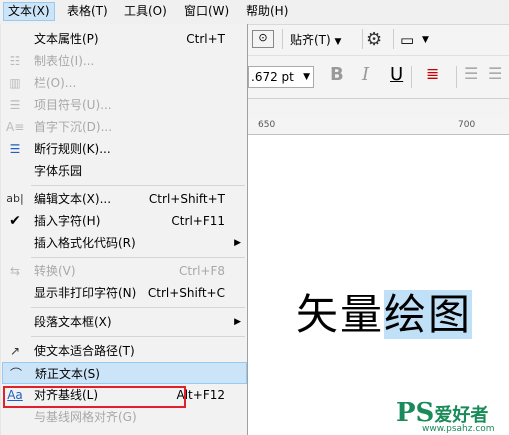 The image size is (509, 435). Describe the element at coordinates (205, 39) in the screenshot. I see `menu-item-shortcut: Ctrl+T` at that location.